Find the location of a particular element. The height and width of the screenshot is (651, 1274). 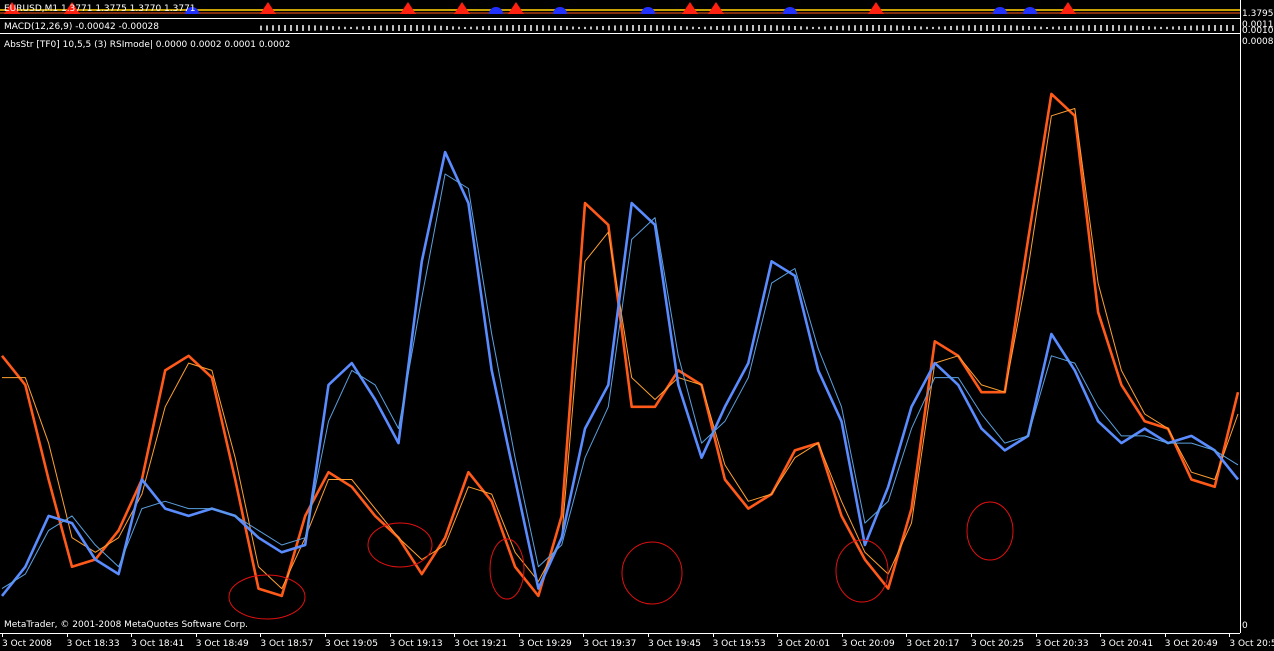

time-tick-label: 3 Oct 2008 is located at coordinates (27, 644).